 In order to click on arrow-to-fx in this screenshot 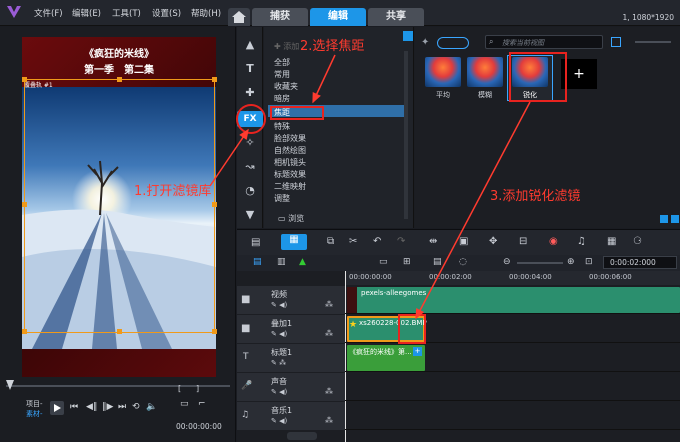, I will do `click(229, 157)`.